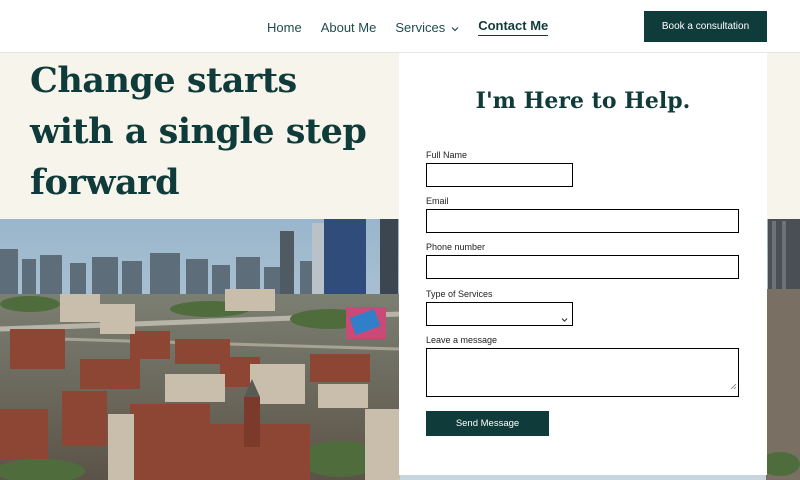 The width and height of the screenshot is (800, 480). What do you see at coordinates (456, 247) in the screenshot?
I see `phone-label: Phone number` at bounding box center [456, 247].